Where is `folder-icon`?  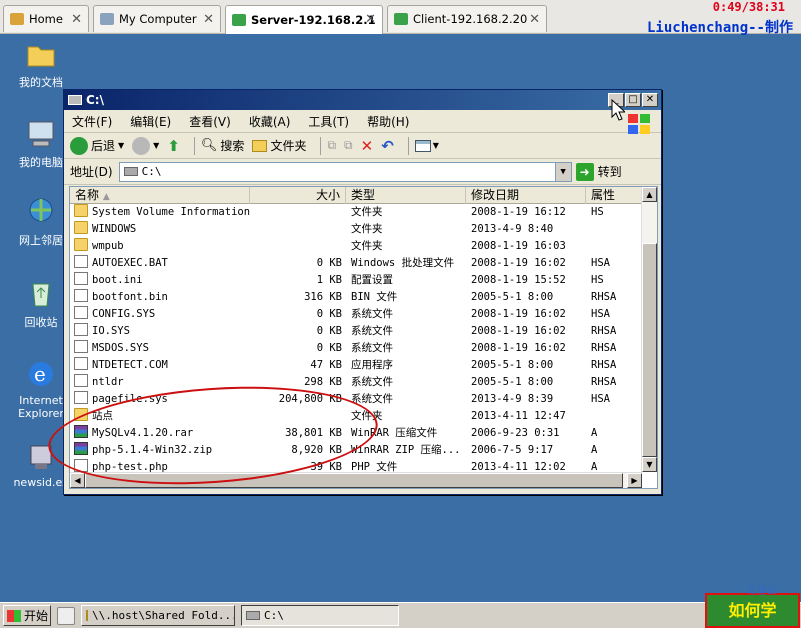 folder-icon is located at coordinates (81, 244).